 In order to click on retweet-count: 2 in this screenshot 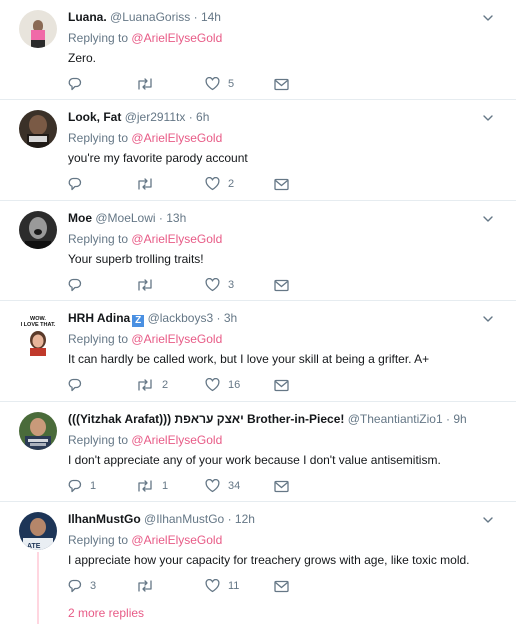, I will do `click(165, 385)`.